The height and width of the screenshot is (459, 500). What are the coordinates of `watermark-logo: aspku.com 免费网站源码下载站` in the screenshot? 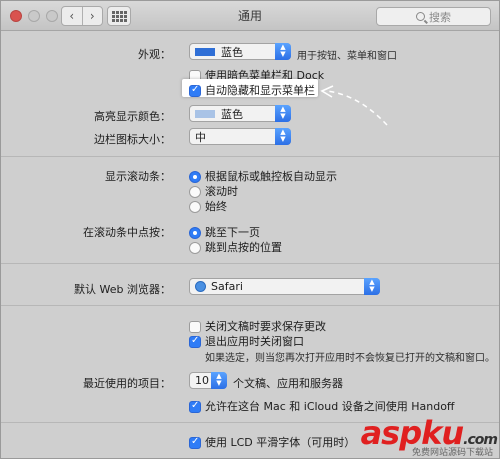 It's located at (429, 436).